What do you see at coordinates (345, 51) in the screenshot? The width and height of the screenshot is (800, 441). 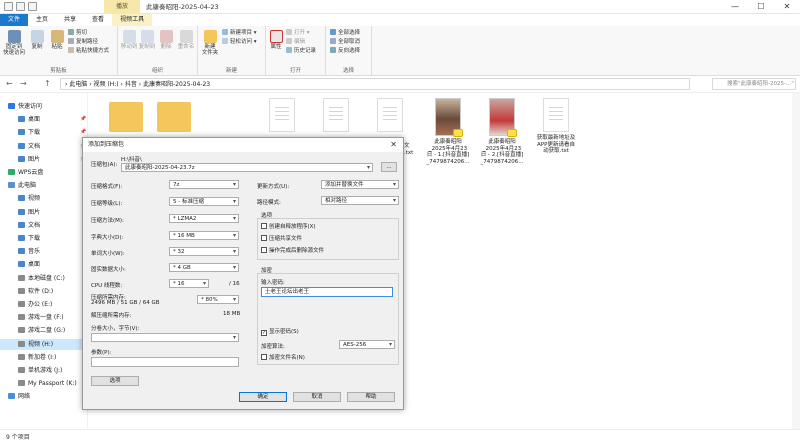 I see `invert-selection-button: 反向选择` at bounding box center [345, 51].